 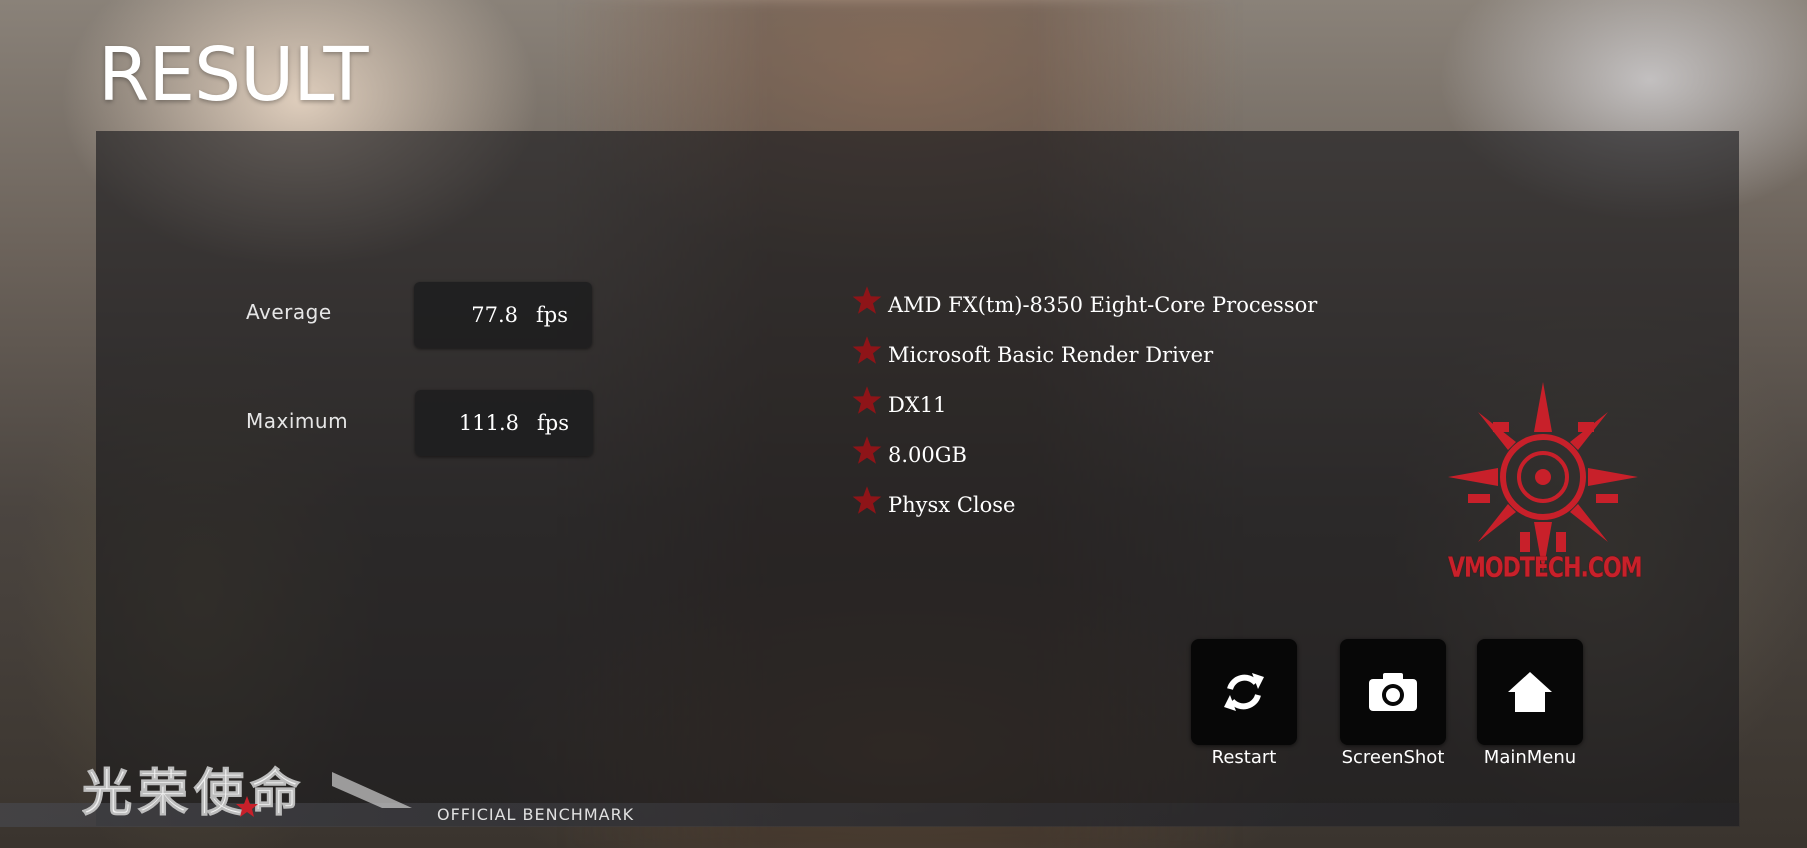 I want to click on camera-icon, so click(x=1393, y=692).